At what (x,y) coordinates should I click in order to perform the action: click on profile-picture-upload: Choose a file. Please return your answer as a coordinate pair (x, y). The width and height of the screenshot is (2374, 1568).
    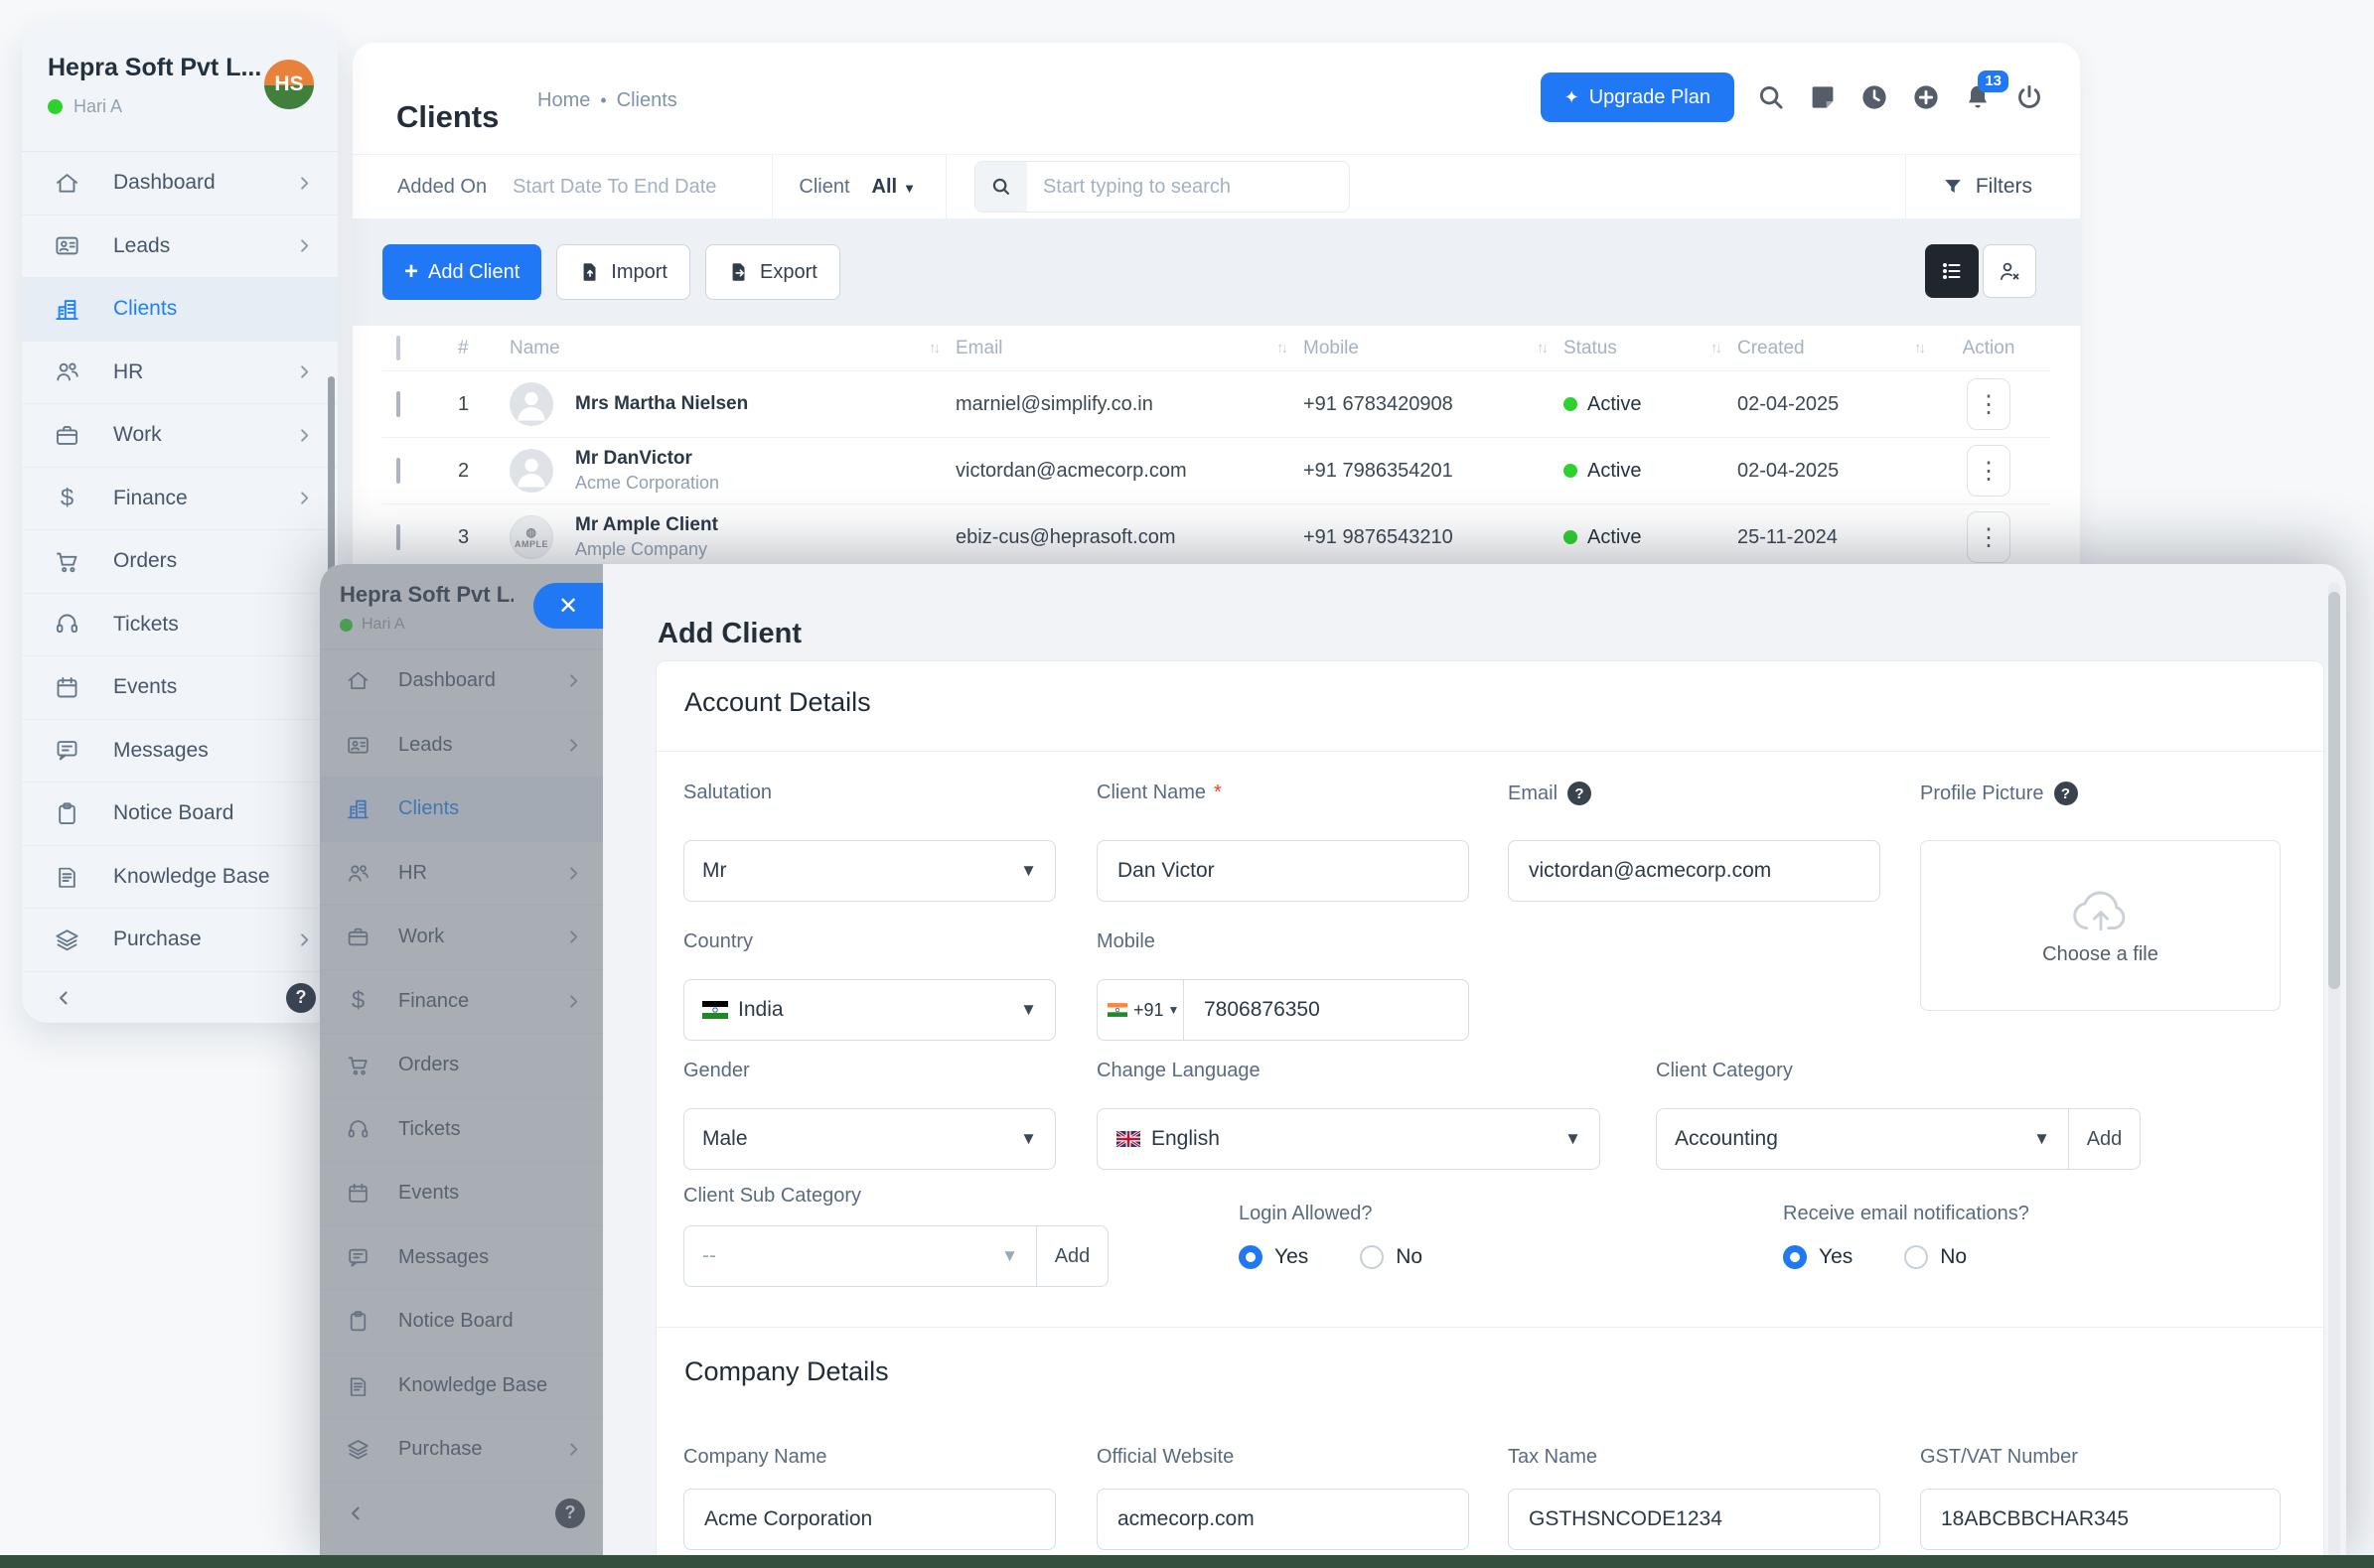
    Looking at the image, I should click on (2100, 925).